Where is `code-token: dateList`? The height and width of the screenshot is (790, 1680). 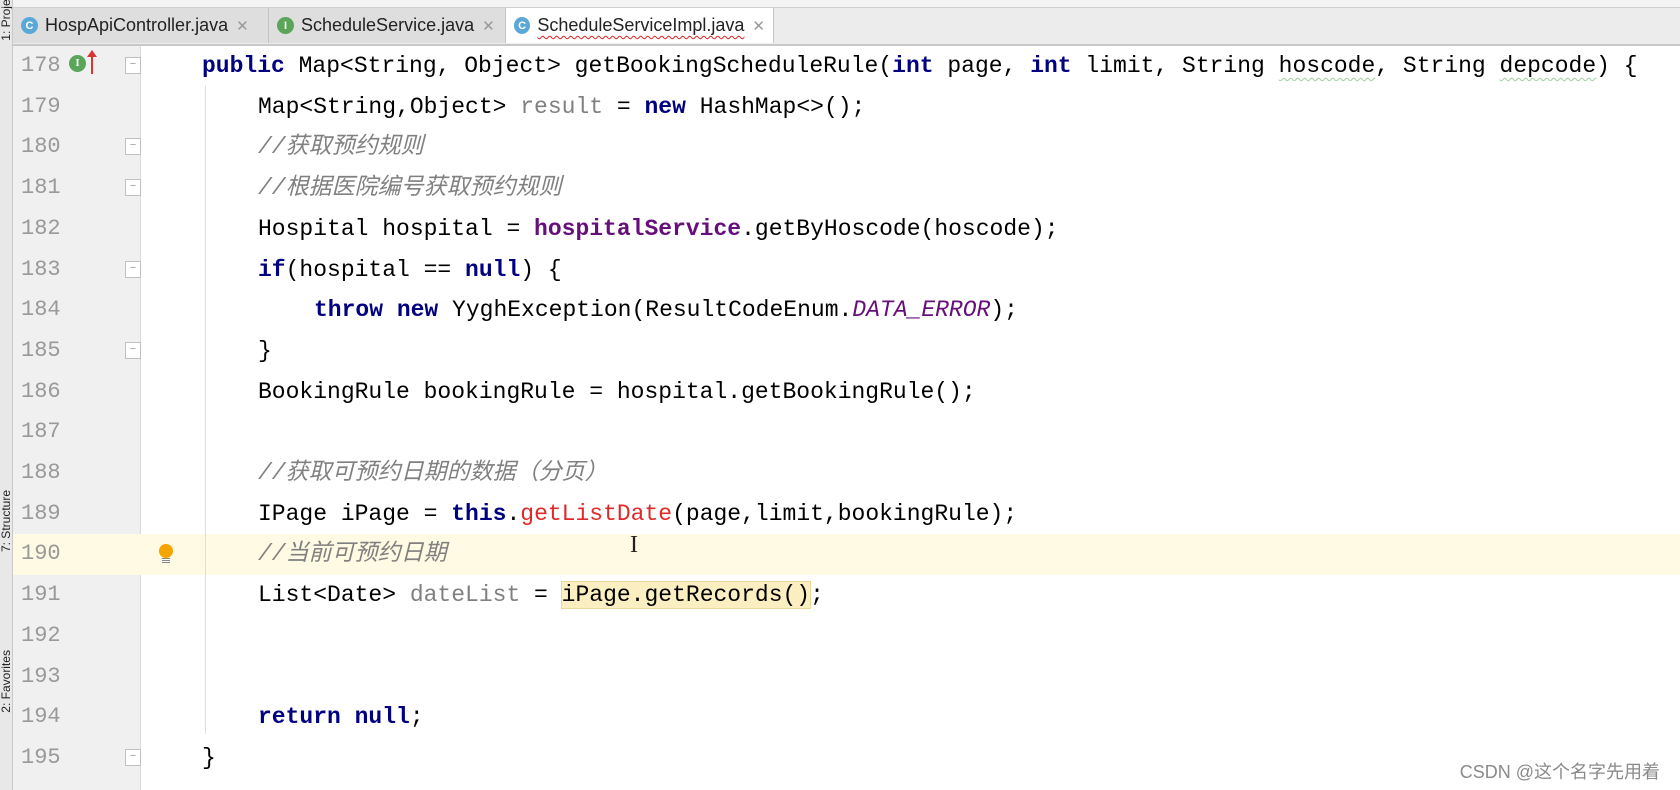 code-token: dateList is located at coordinates (465, 595).